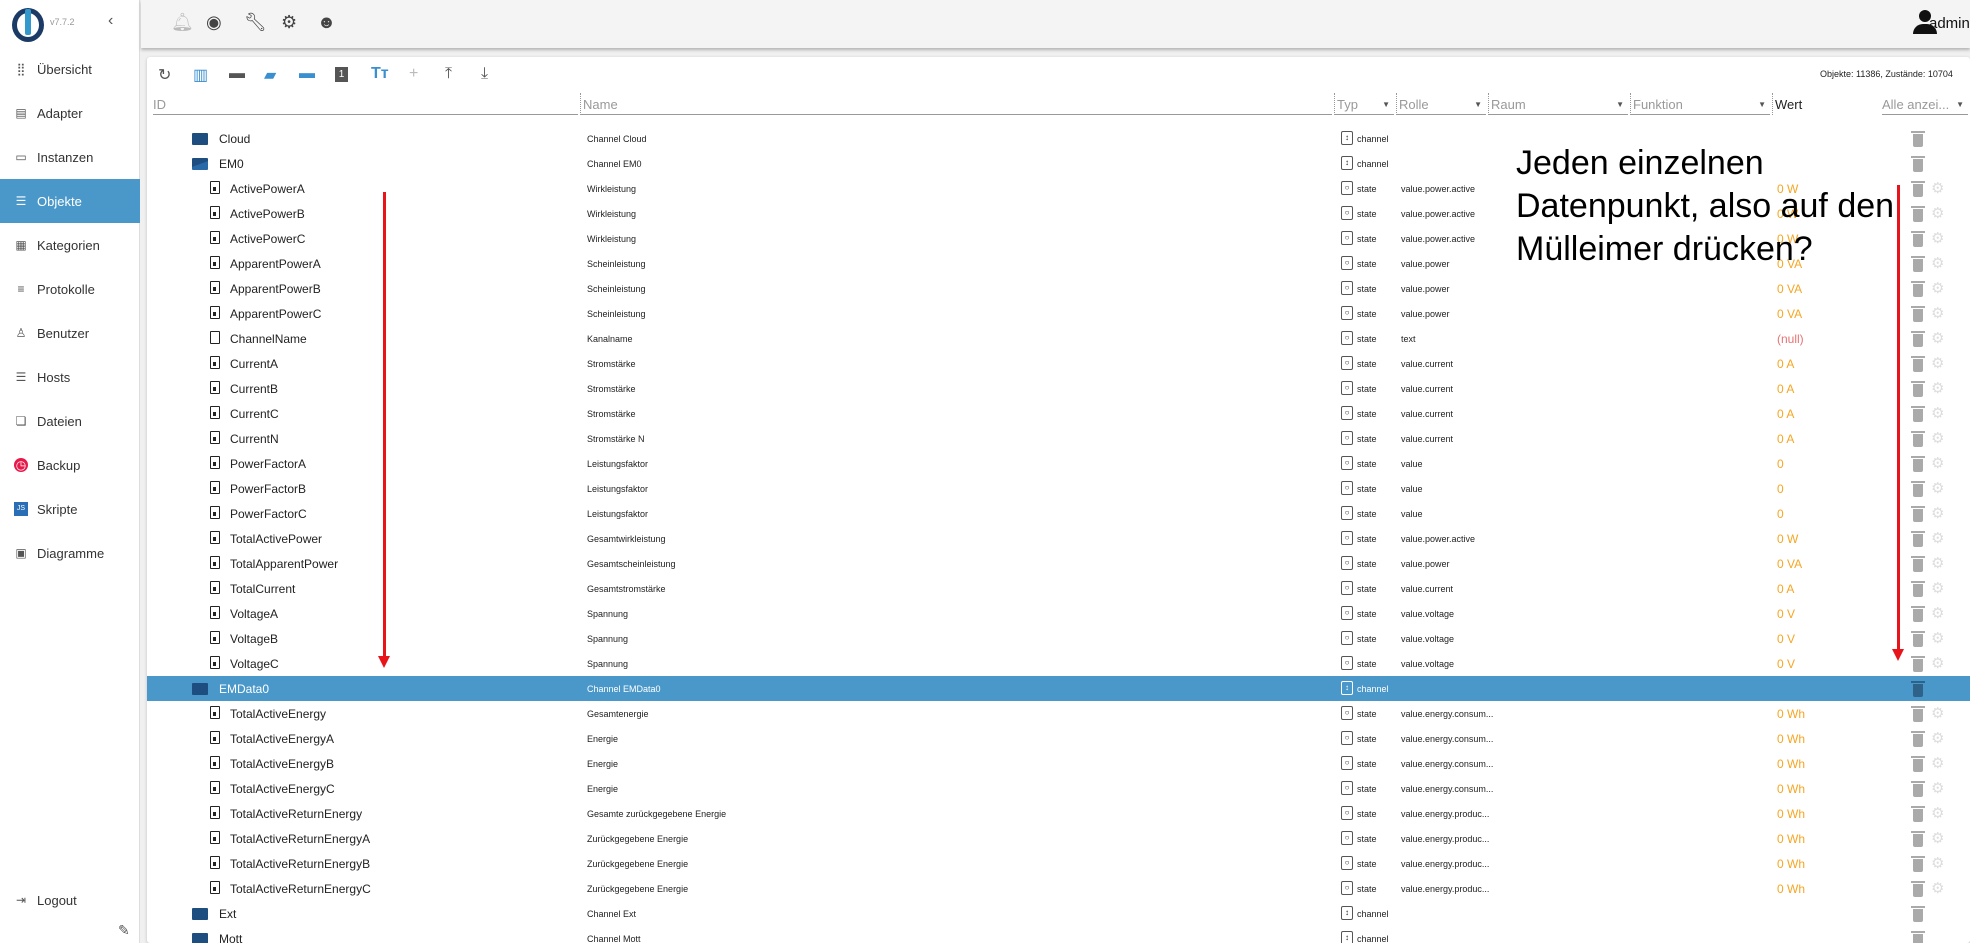 Image resolution: width=1970 pixels, height=943 pixels. What do you see at coordinates (484, 74) in the screenshot?
I see `download-icon: ⤓` at bounding box center [484, 74].